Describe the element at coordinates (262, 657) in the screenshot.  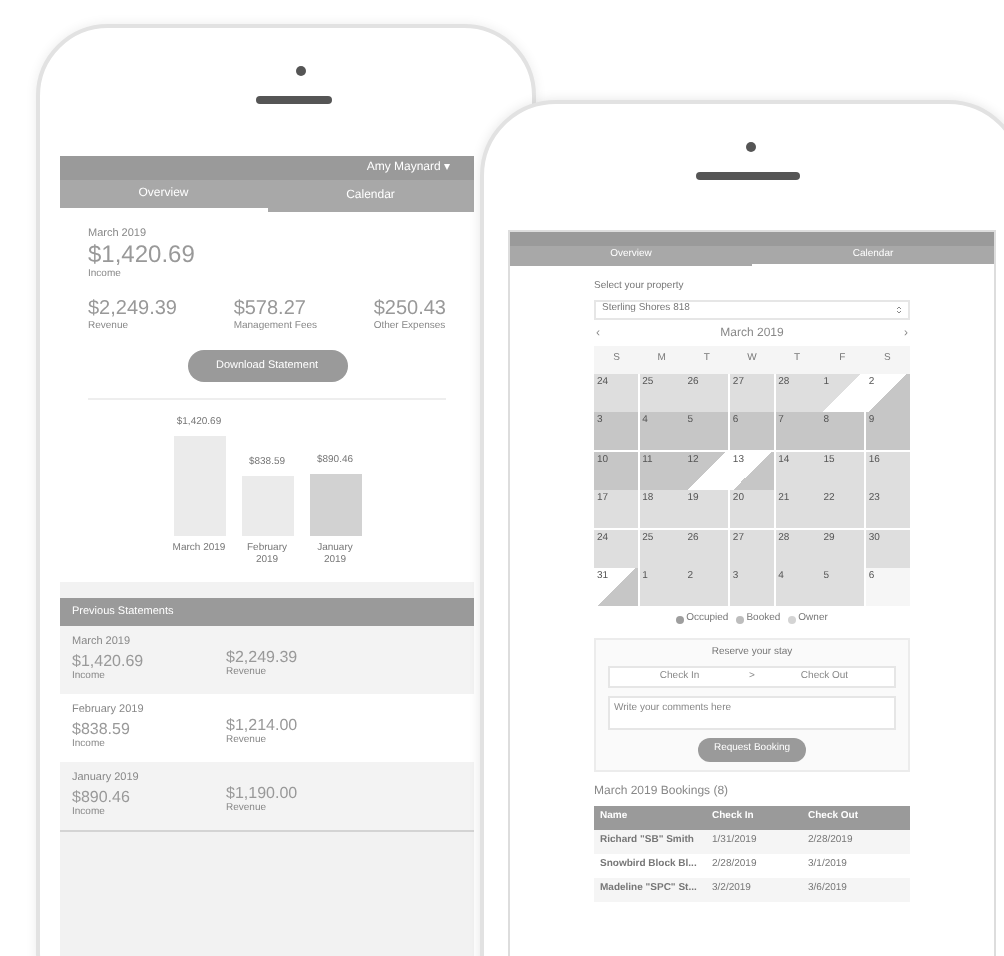
I see `statement-revenue: $2,249.39` at that location.